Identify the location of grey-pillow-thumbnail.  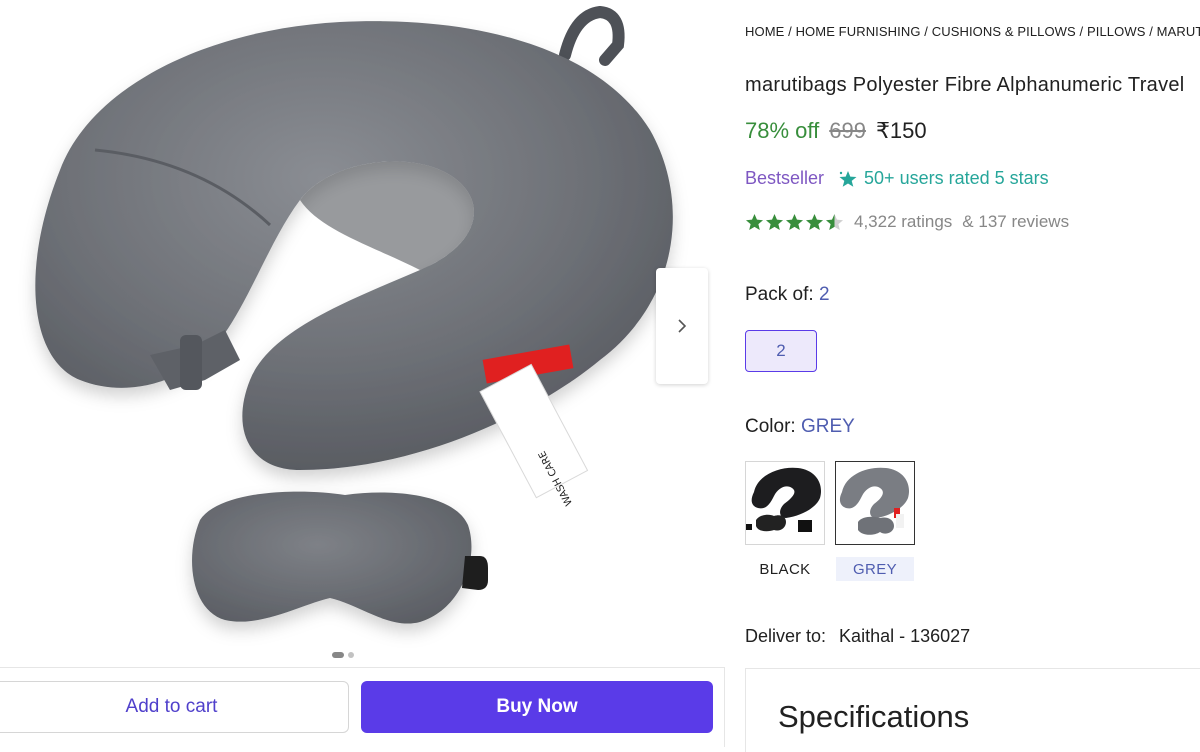
(874, 501).